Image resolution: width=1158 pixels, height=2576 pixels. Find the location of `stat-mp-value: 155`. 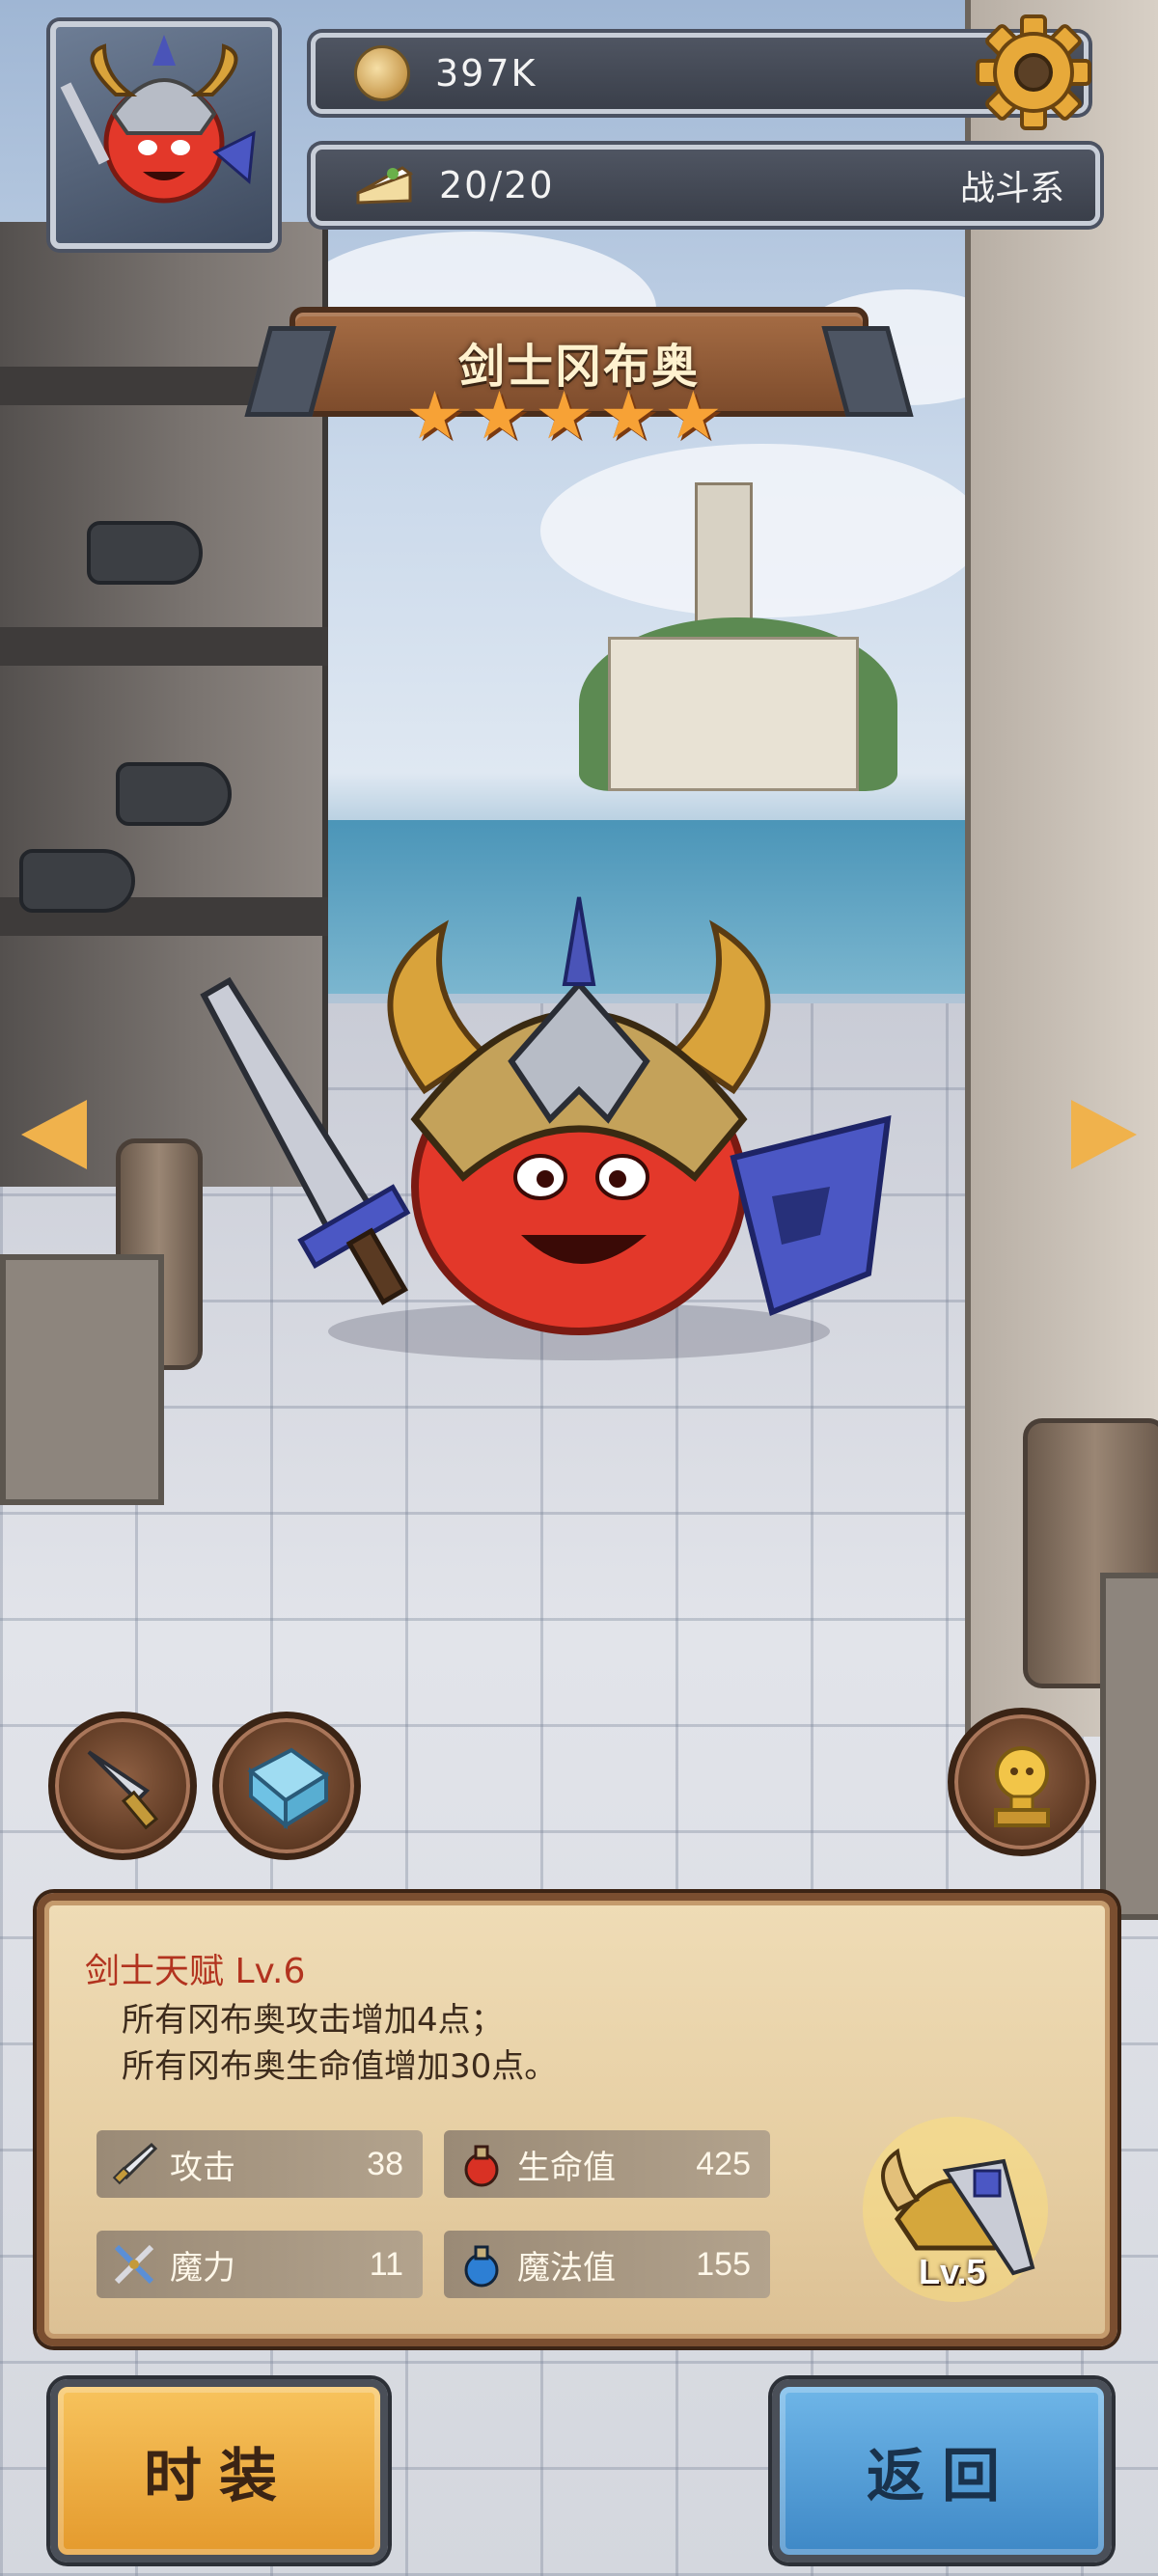

stat-mp-value: 155 is located at coordinates (723, 2264).